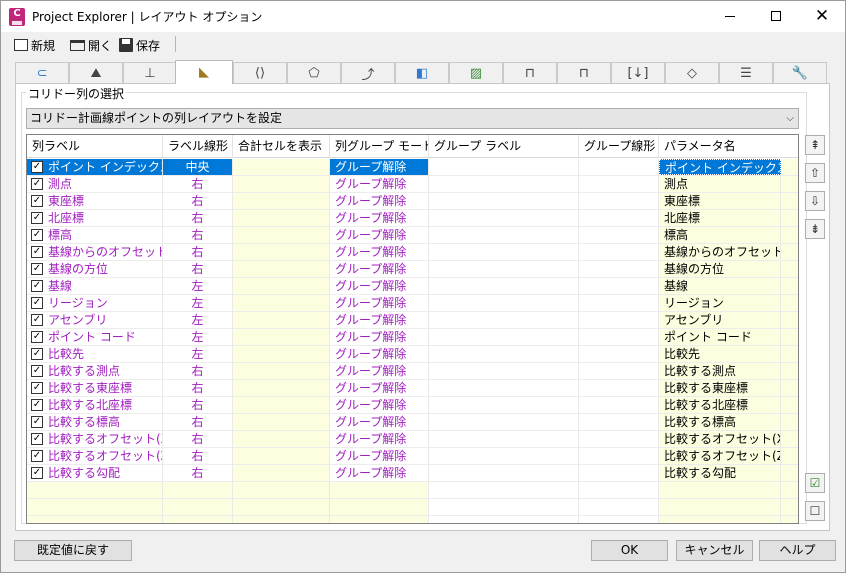  Describe the element at coordinates (95, 456) in the screenshot. I see `row-column-label: ✓ 比較するオフセット(Z)` at that location.